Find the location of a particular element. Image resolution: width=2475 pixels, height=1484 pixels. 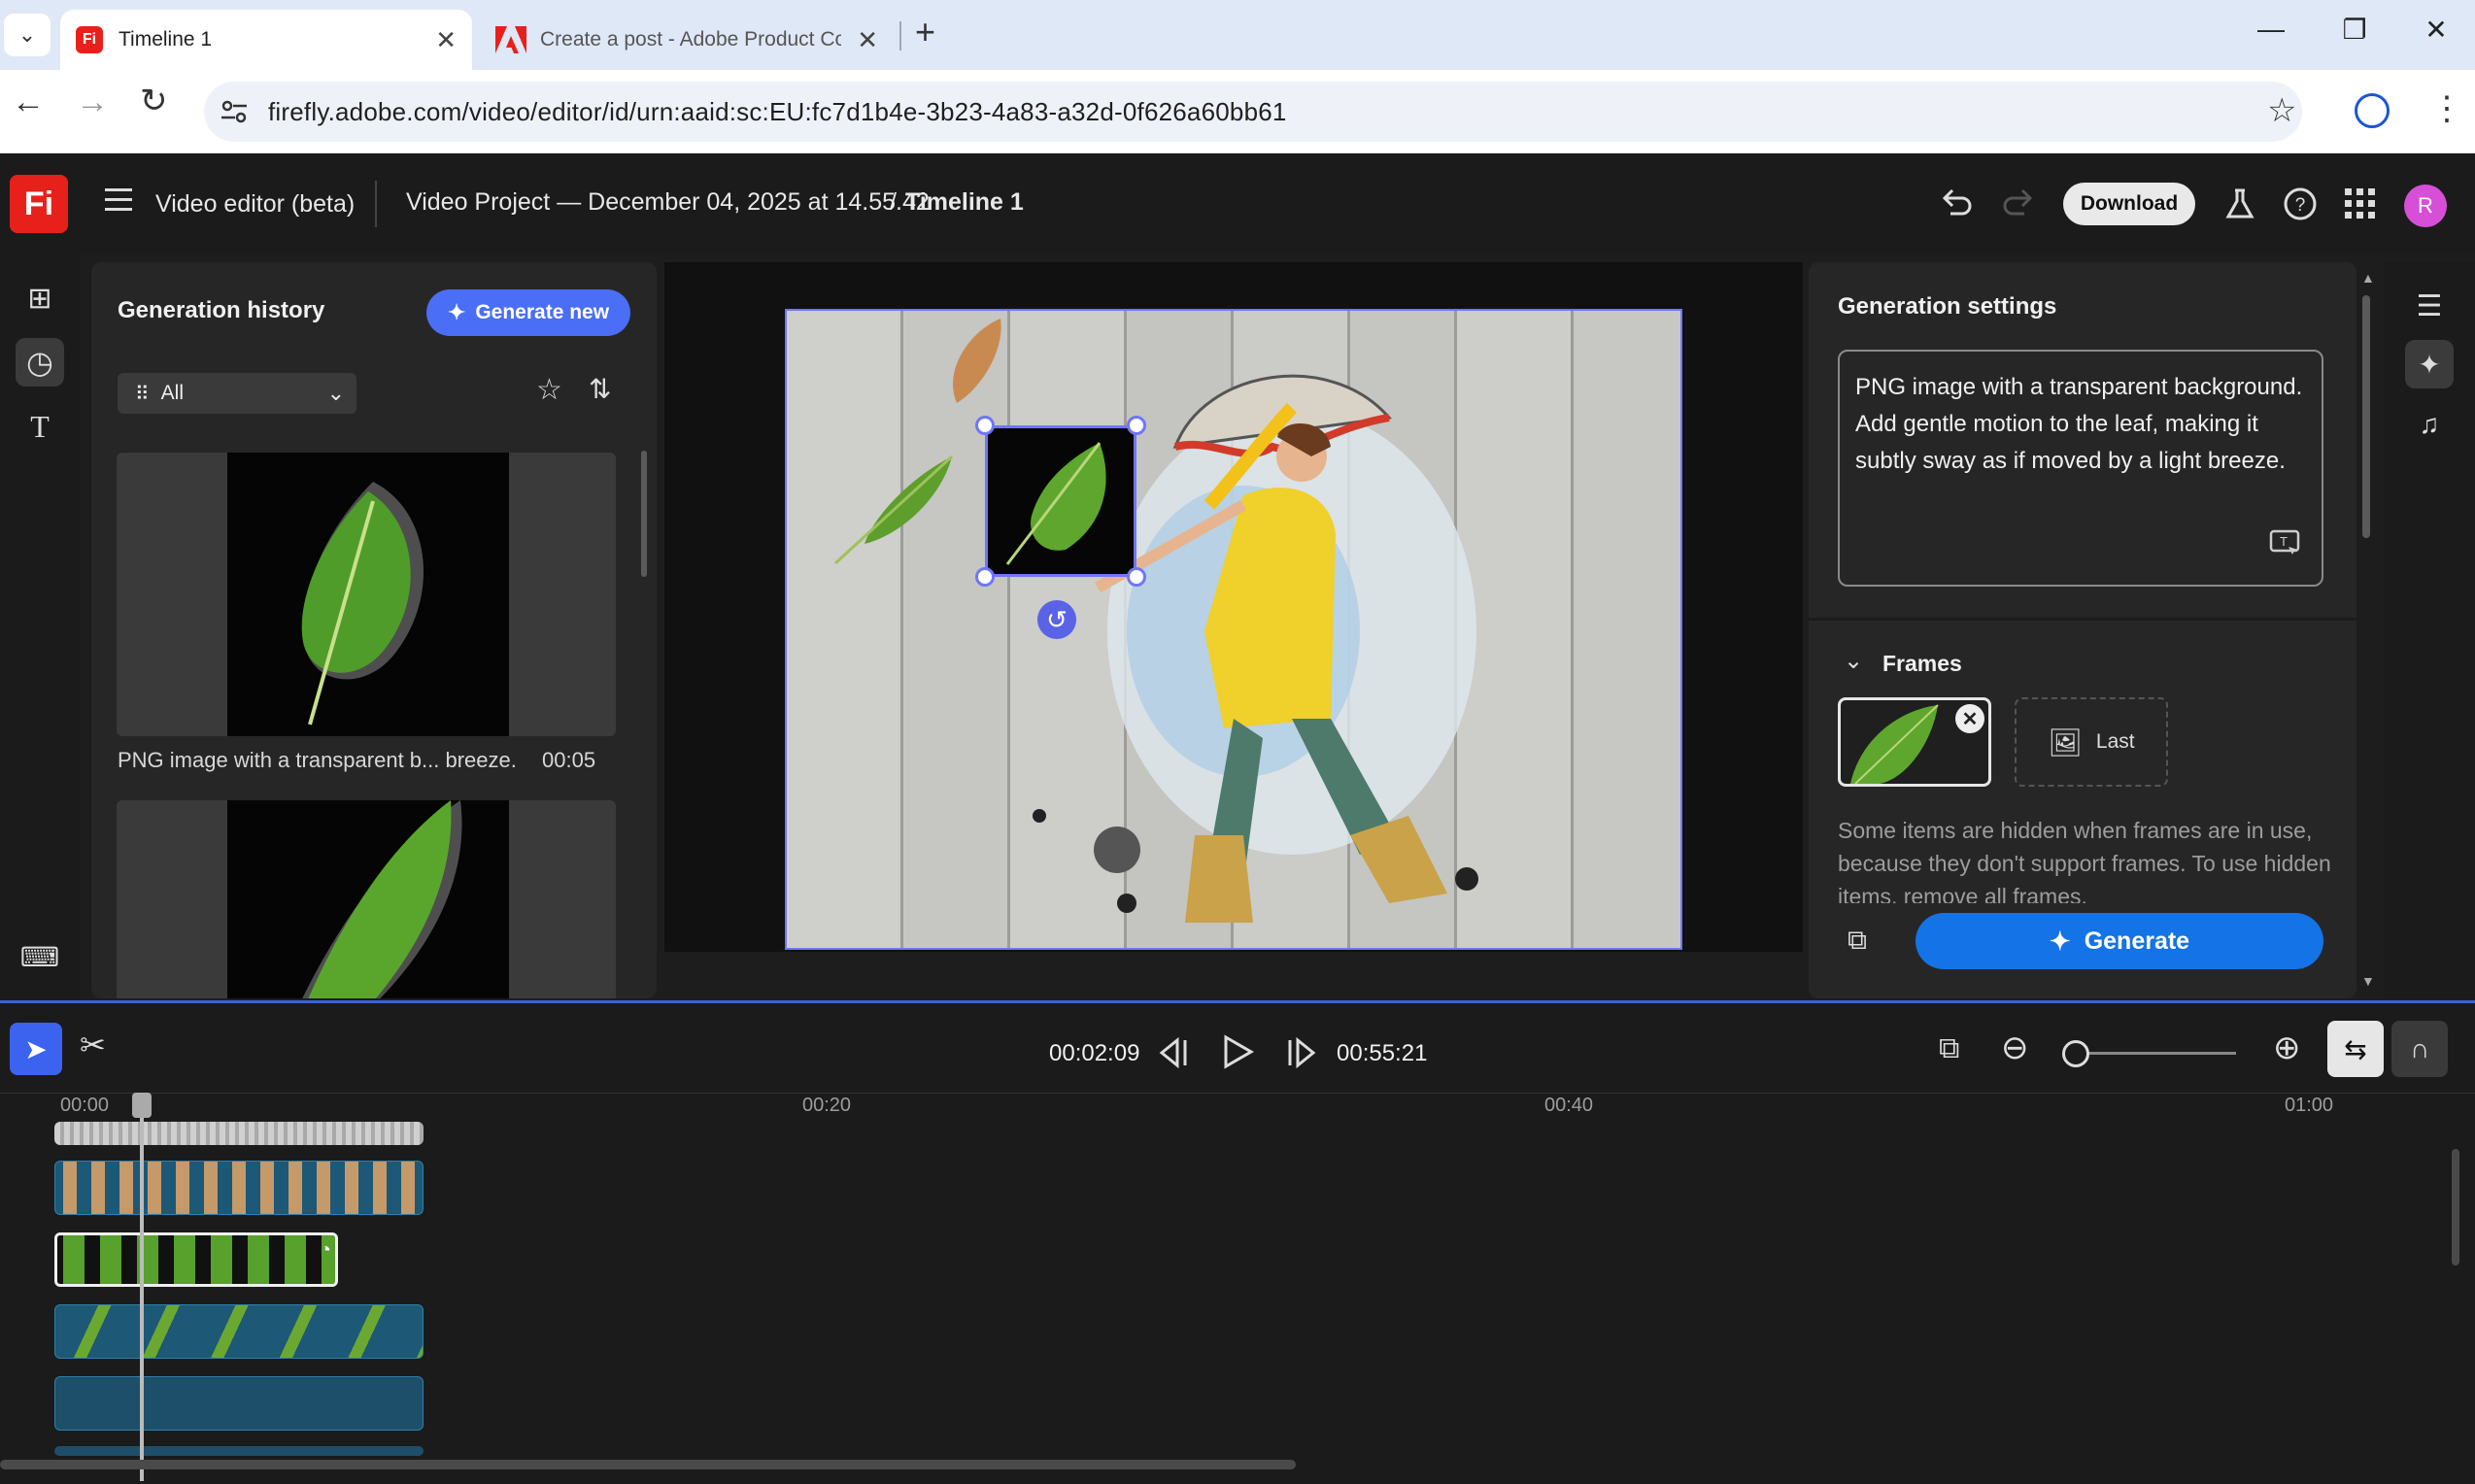

sort-icon: ⇅ is located at coordinates (600, 389).